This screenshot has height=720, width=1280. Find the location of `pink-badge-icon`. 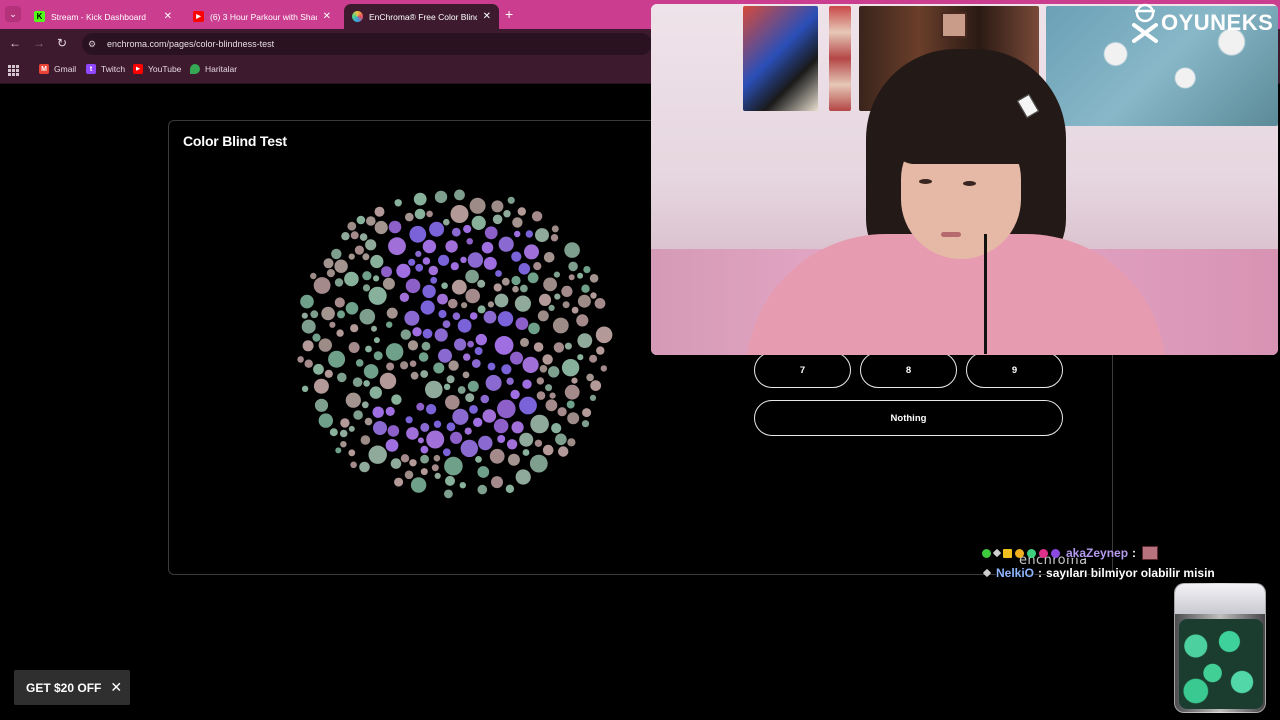

pink-badge-icon is located at coordinates (1043, 553).